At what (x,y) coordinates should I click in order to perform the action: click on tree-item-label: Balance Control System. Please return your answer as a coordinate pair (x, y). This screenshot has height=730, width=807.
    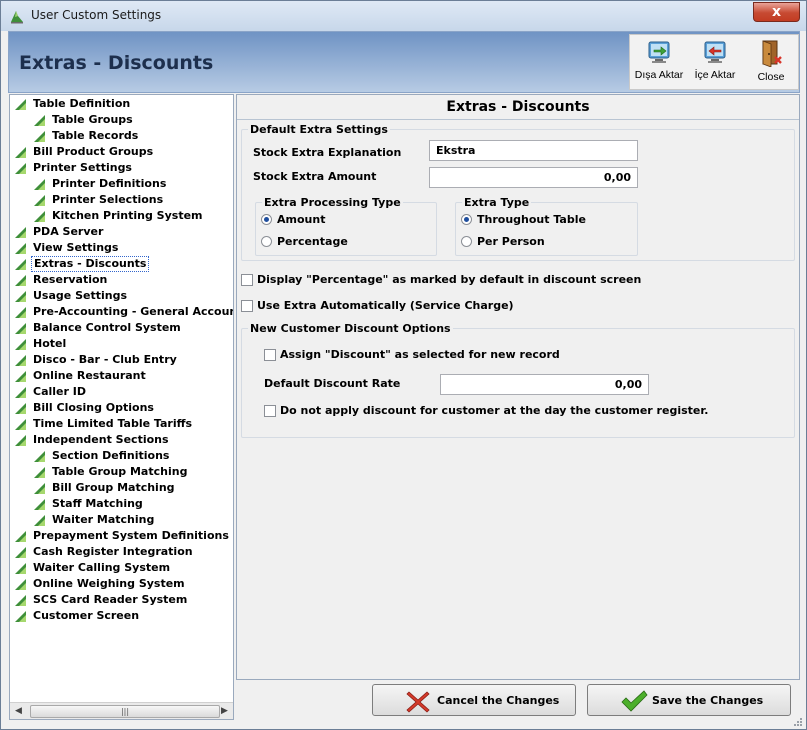
    Looking at the image, I should click on (107, 327).